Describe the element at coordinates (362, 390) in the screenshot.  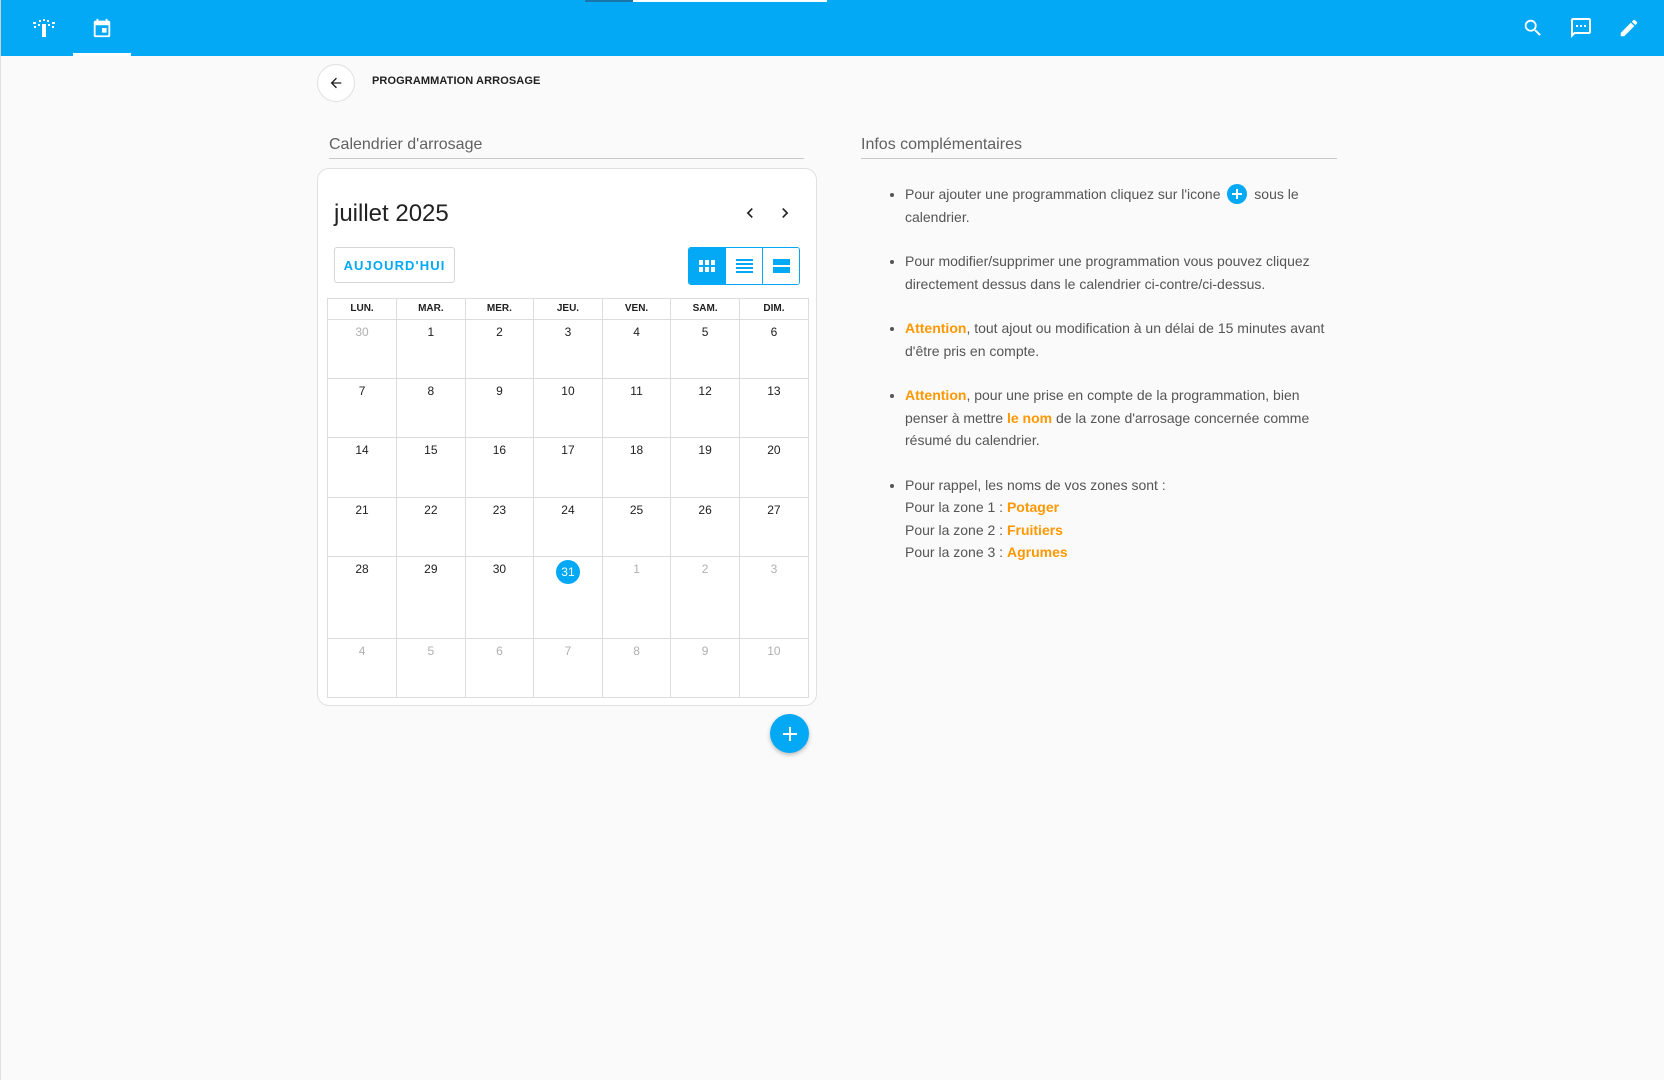
I see `day-number: 7` at that location.